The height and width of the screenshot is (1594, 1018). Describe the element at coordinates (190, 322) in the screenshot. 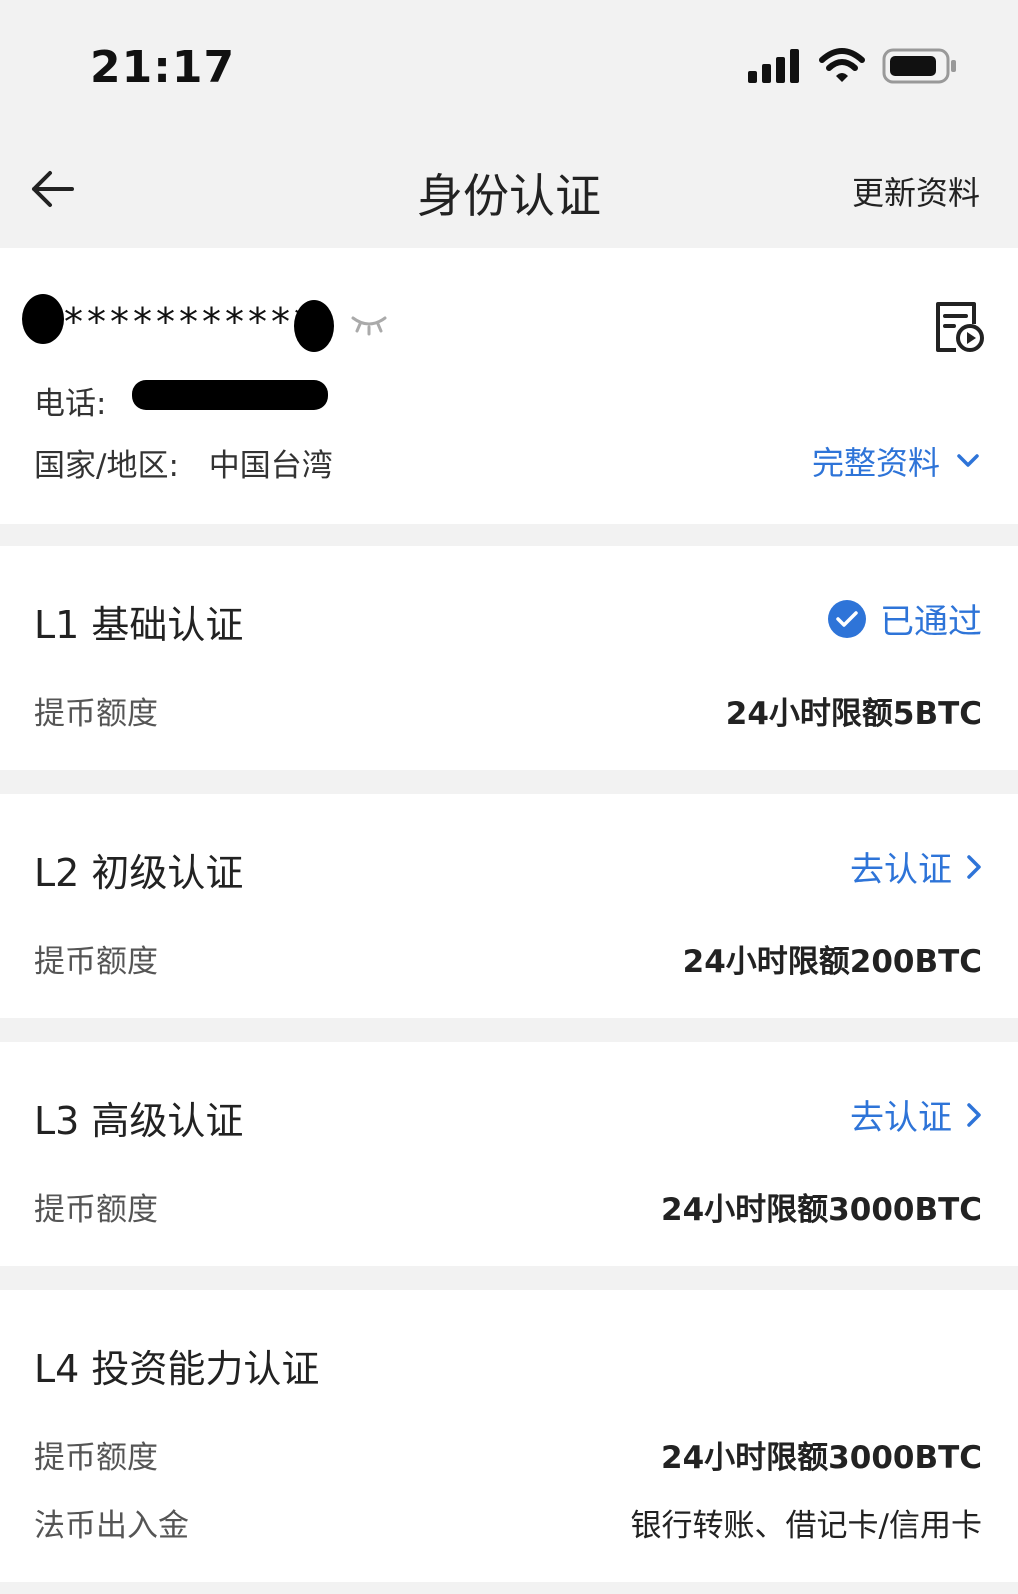

I see `masked-name: ***********` at that location.